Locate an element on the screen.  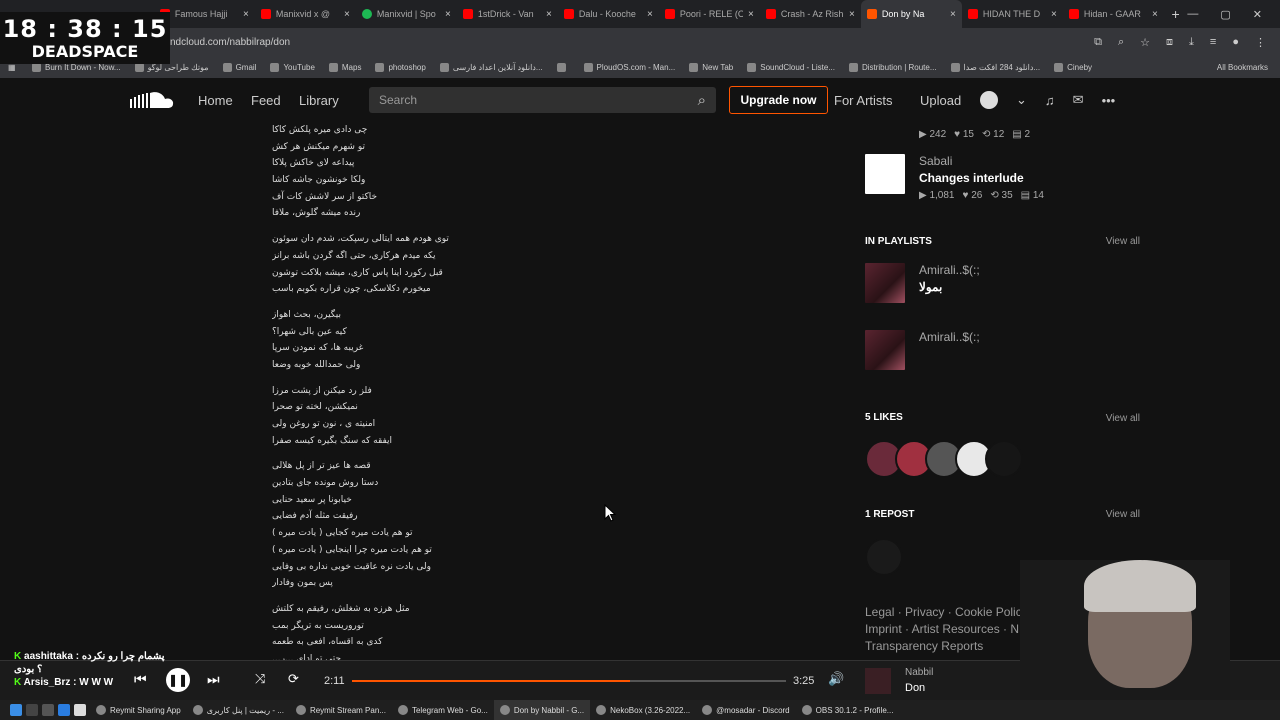
related-track-artist: Sabali is located at coordinates (981, 161).